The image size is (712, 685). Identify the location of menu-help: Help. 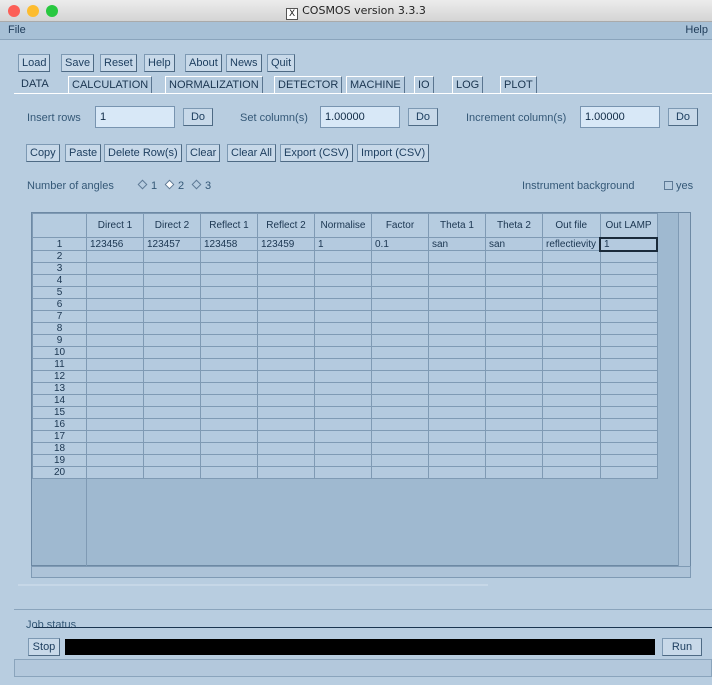
(696, 30).